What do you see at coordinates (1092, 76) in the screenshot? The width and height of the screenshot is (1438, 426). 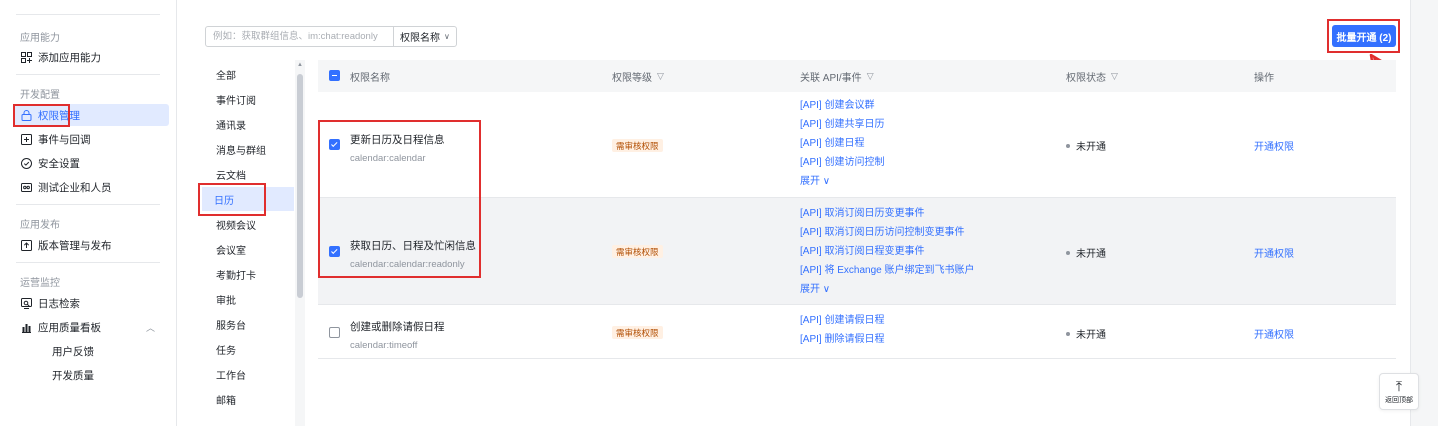 I see `header-status: 权限状态 ▽` at bounding box center [1092, 76].